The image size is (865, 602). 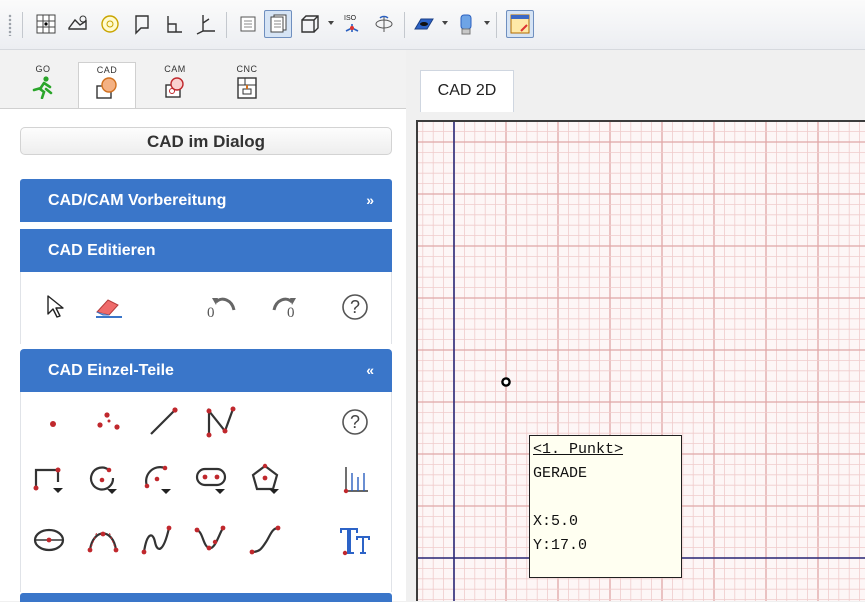 I want to click on text-icon, so click(x=355, y=542).